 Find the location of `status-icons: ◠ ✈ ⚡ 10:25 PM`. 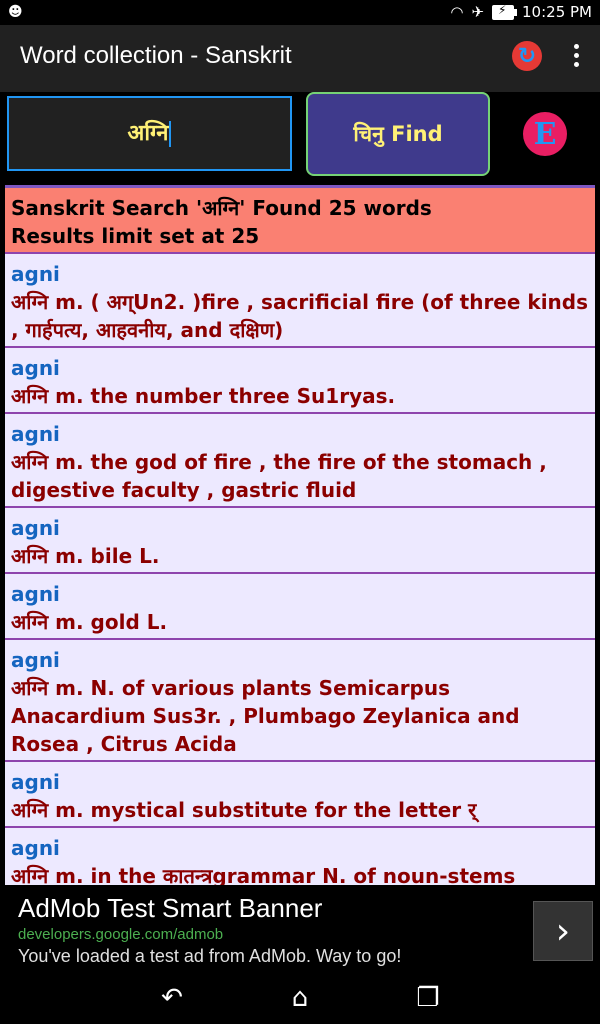

status-icons: ◠ ✈ ⚡ 10:25 PM is located at coordinates (521, 12).